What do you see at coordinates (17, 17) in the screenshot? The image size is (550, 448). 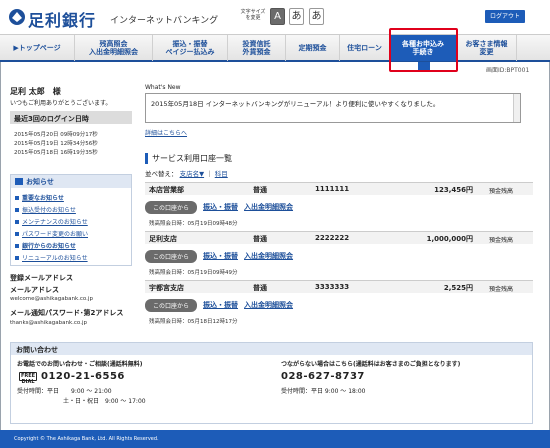 I see `bank-logo-icon` at bounding box center [17, 17].